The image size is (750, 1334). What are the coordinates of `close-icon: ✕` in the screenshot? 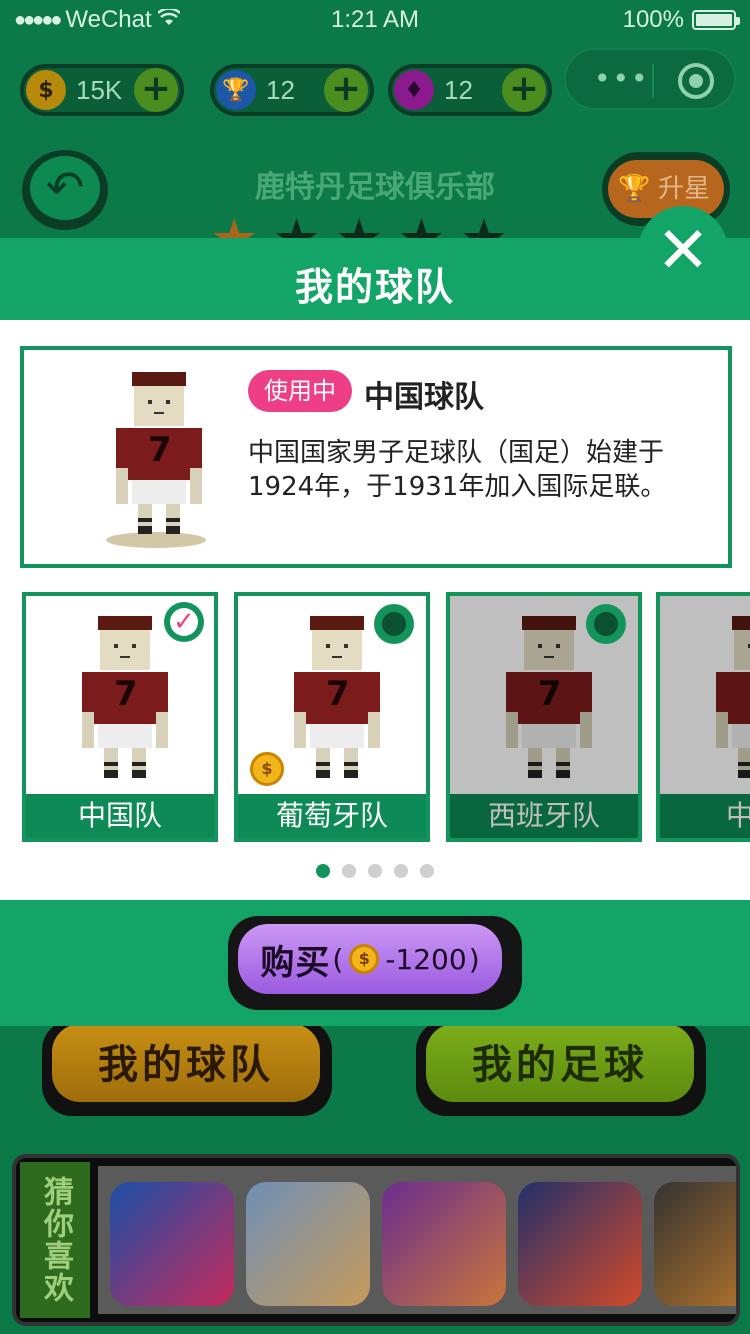 It's located at (683, 251).